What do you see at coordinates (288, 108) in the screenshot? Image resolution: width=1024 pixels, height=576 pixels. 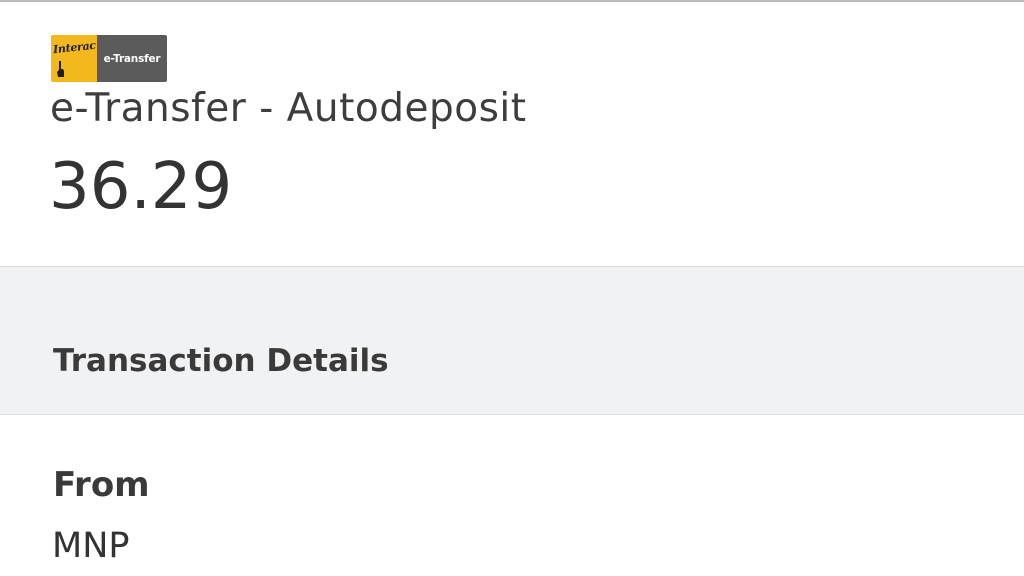 I see `transaction-title: e-Transfer - Autodeposit` at bounding box center [288, 108].